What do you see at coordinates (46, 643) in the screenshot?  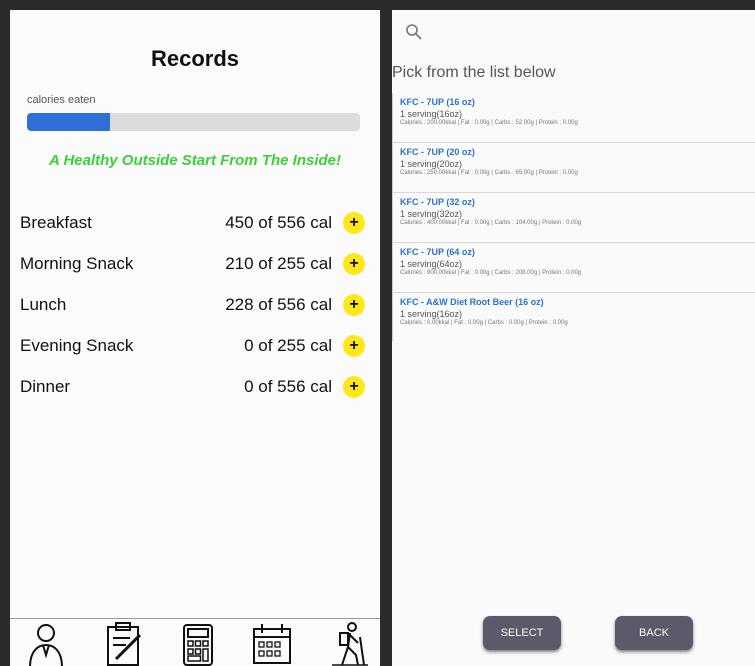 I see `profile-icon` at bounding box center [46, 643].